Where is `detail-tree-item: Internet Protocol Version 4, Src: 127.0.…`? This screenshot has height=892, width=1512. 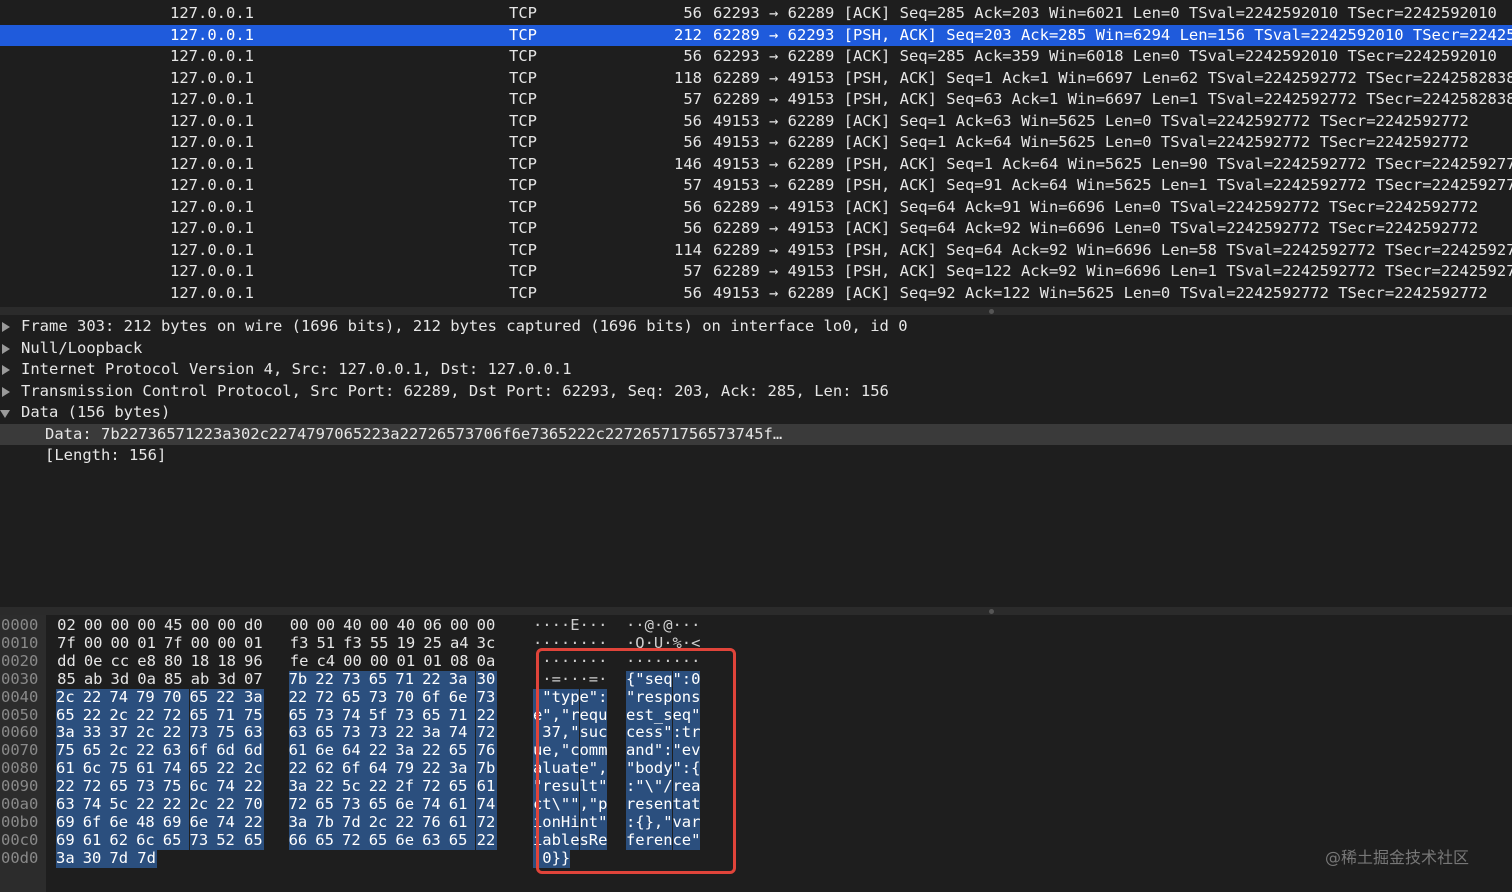
detail-tree-item: Internet Protocol Version 4, Src: 127.0.… is located at coordinates (756, 370).